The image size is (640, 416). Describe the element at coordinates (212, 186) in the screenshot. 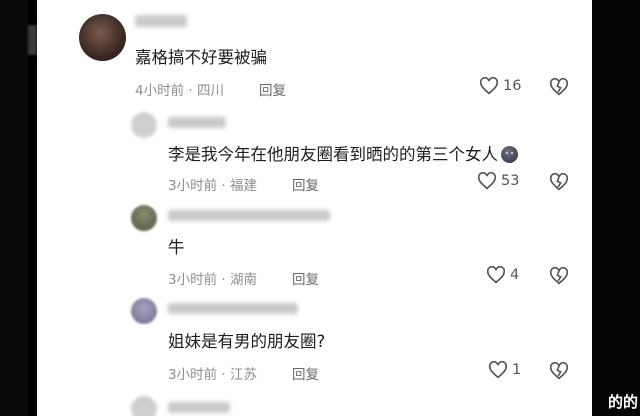

I see `comment-meta: 3小时前 · 福建` at that location.